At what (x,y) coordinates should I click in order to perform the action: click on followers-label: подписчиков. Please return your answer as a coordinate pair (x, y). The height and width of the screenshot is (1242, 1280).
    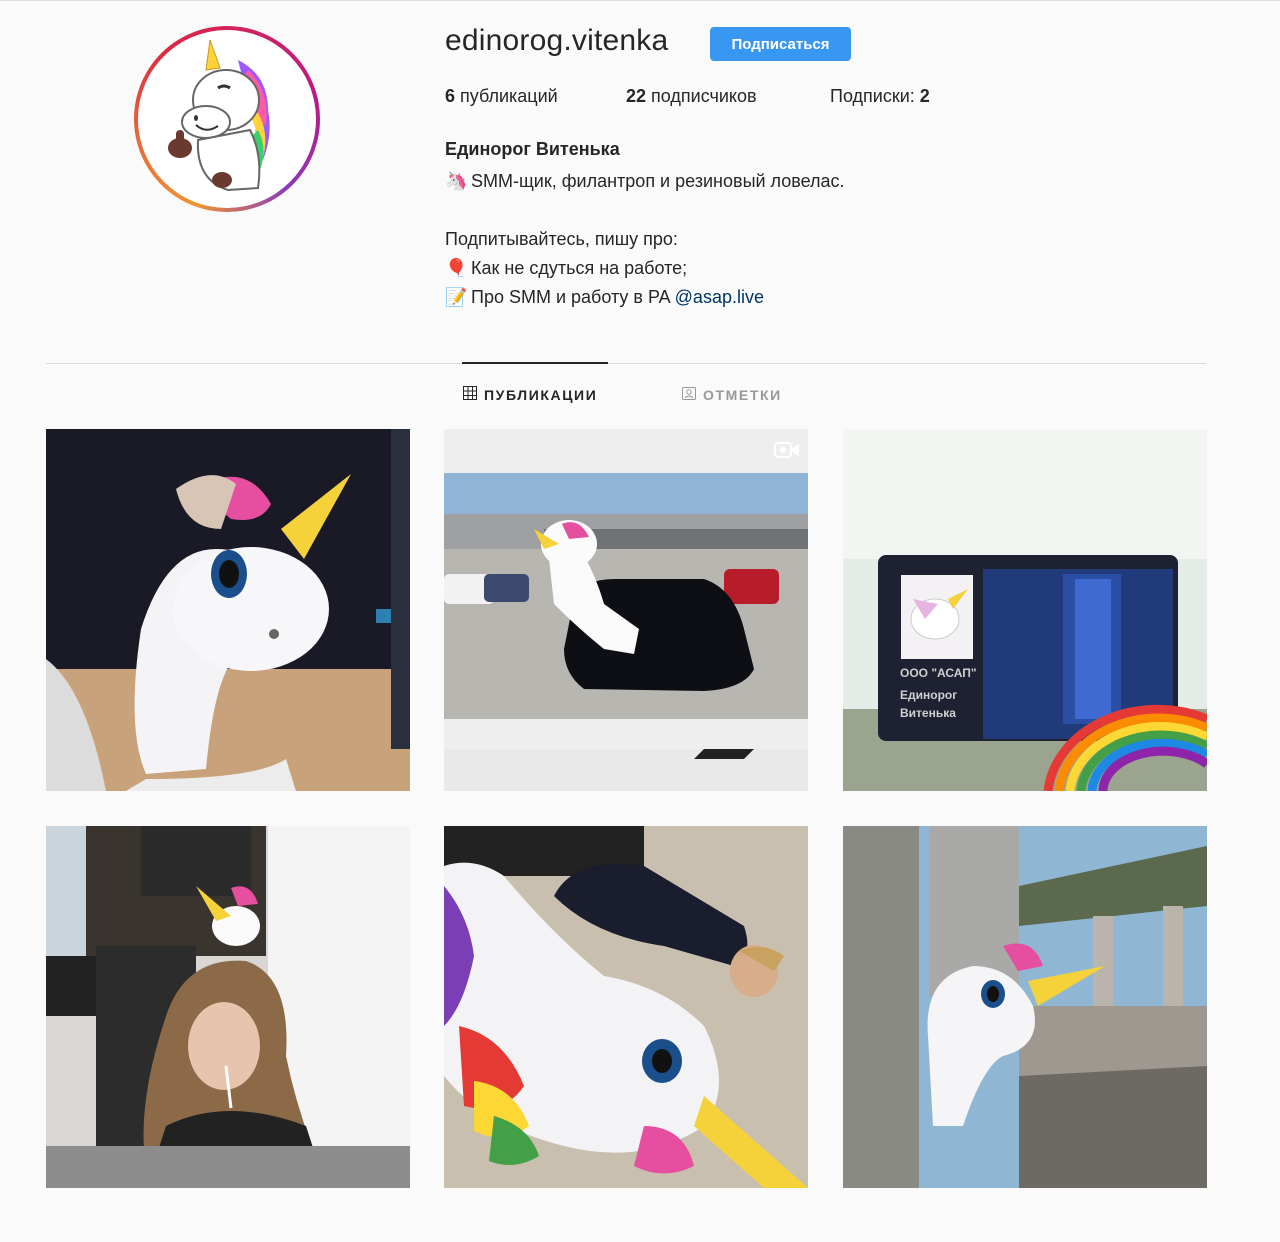
    Looking at the image, I should click on (701, 96).